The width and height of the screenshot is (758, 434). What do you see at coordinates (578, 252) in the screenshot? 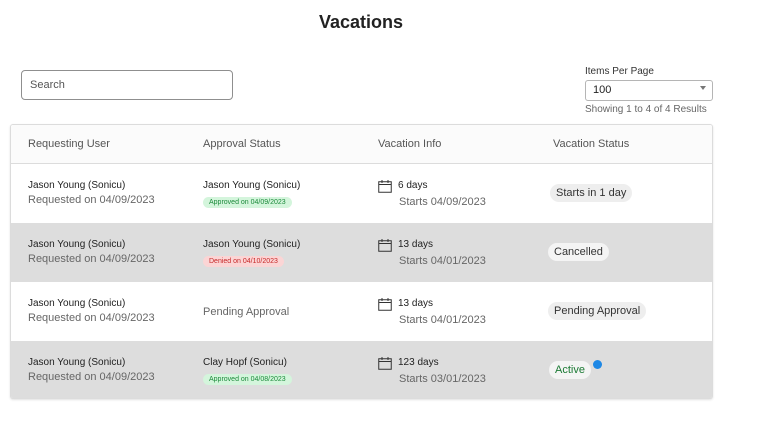
I see `vacation-status-badge: Cancelled` at bounding box center [578, 252].